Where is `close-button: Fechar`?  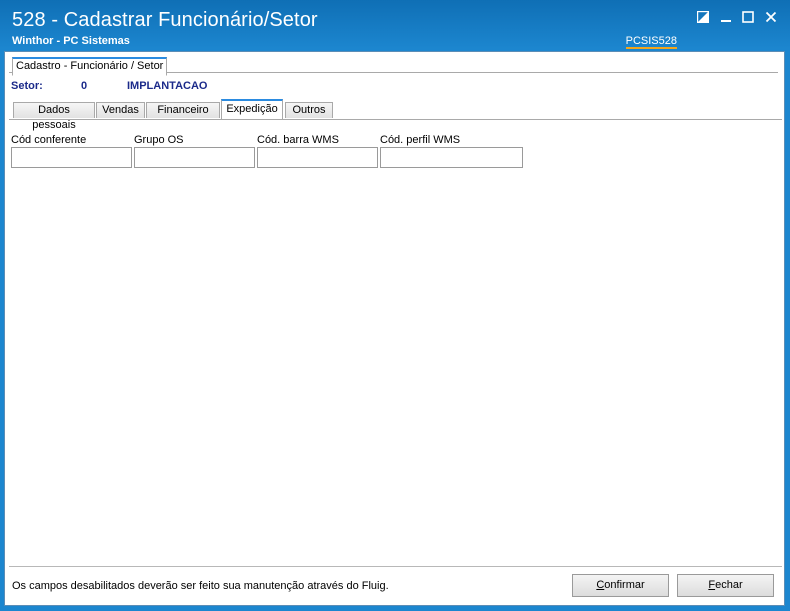
close-button: Fechar is located at coordinates (725, 585).